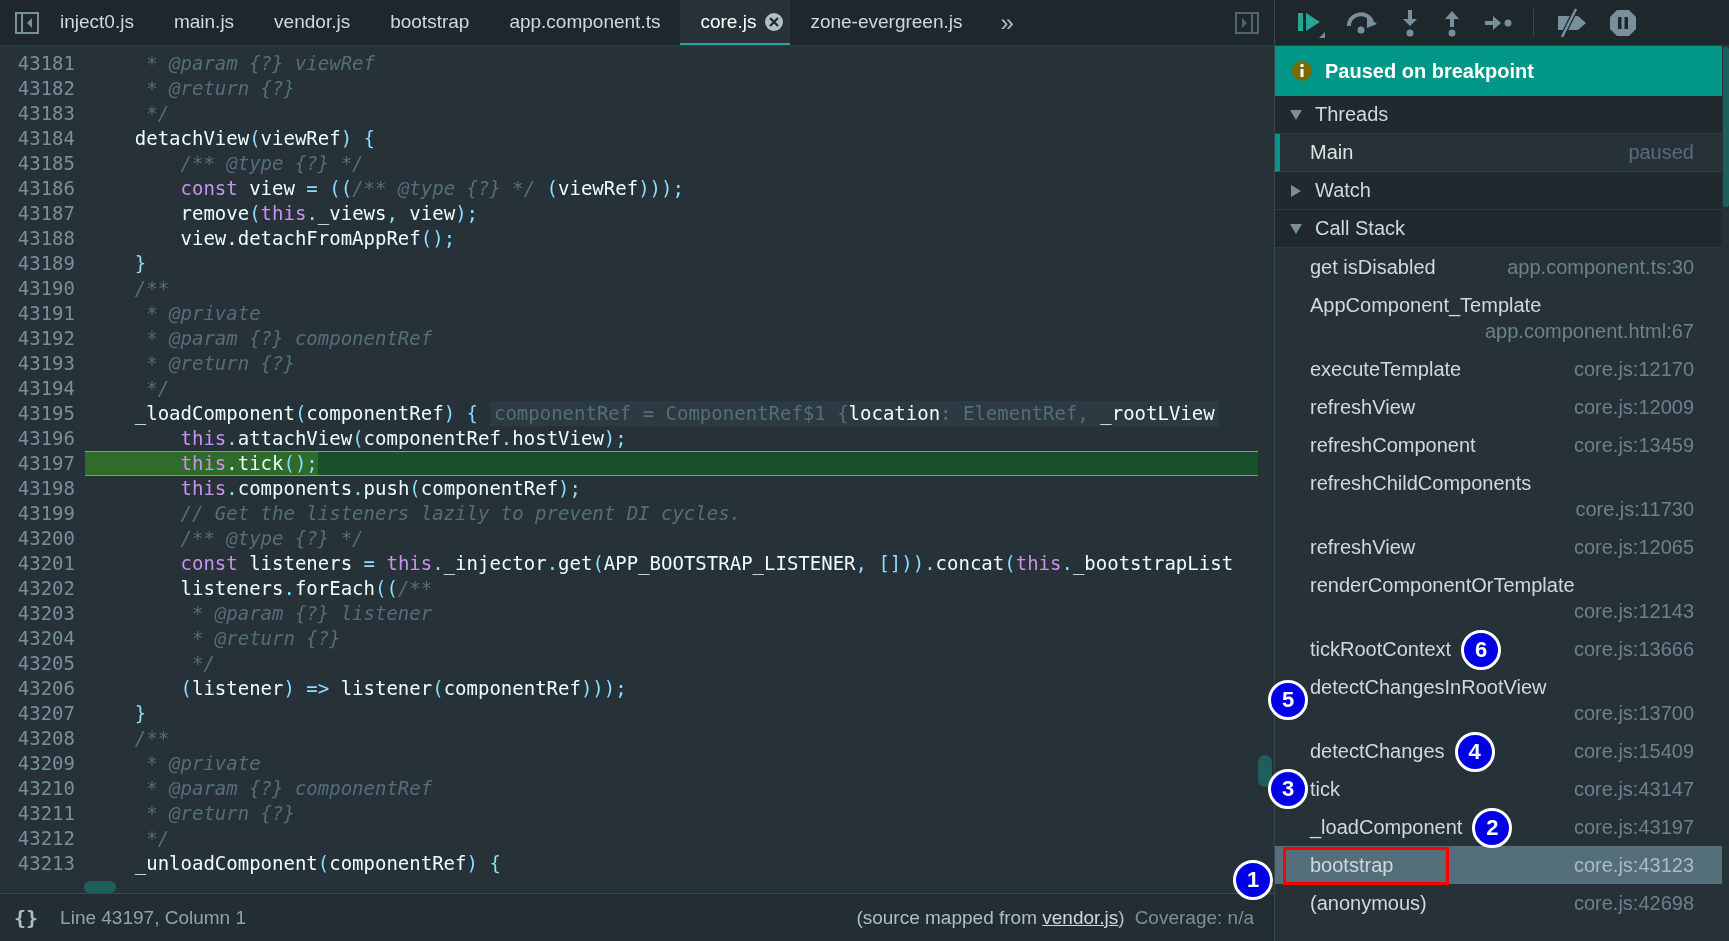 This screenshot has width=1729, height=941. What do you see at coordinates (46, 413) in the screenshot?
I see `line-number: 43195` at bounding box center [46, 413].